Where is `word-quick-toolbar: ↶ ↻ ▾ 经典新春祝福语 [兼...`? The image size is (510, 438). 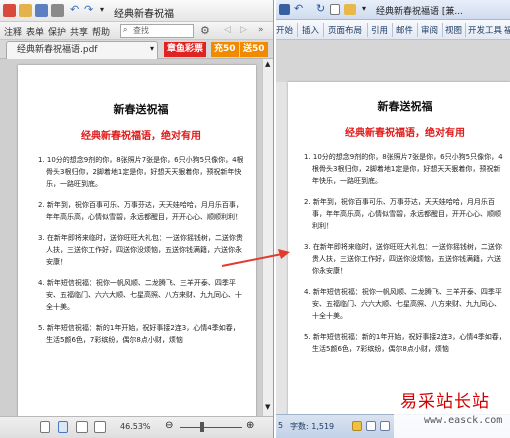 word-quick-toolbar: ↶ ↻ ▾ 经典新春祝福语 [兼... is located at coordinates (393, 10).